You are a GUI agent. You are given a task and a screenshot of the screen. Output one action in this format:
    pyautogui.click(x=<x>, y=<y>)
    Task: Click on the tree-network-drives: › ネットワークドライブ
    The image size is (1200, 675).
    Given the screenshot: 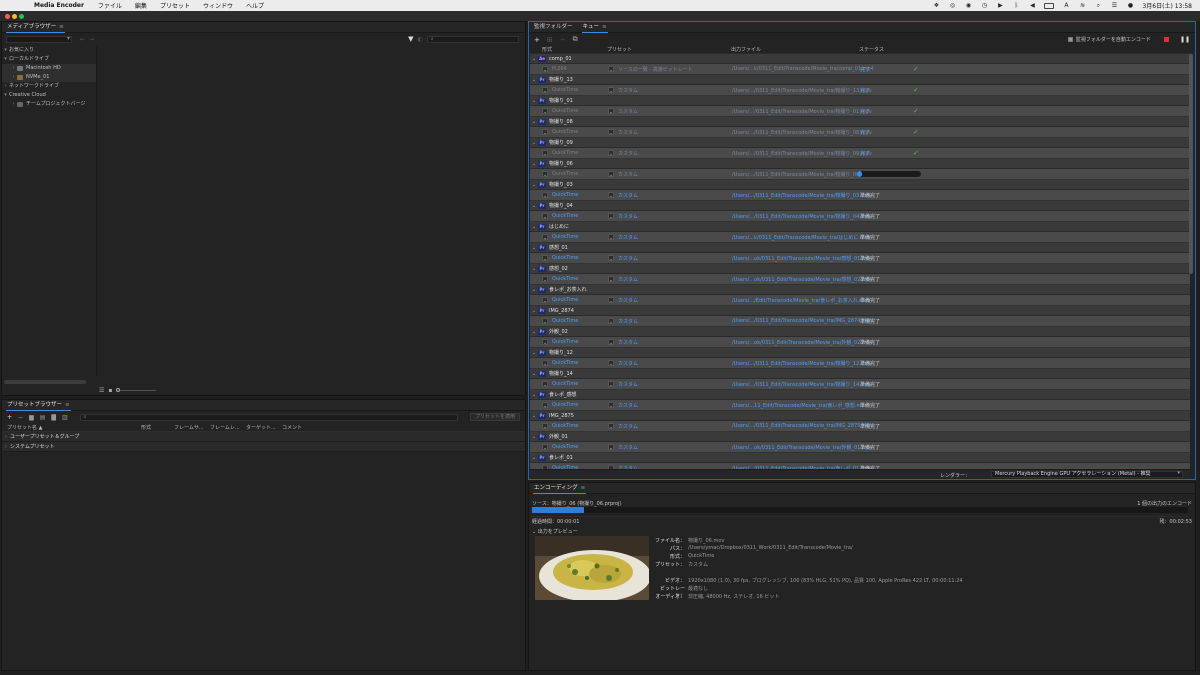 What is the action you would take?
    pyautogui.click(x=49, y=86)
    